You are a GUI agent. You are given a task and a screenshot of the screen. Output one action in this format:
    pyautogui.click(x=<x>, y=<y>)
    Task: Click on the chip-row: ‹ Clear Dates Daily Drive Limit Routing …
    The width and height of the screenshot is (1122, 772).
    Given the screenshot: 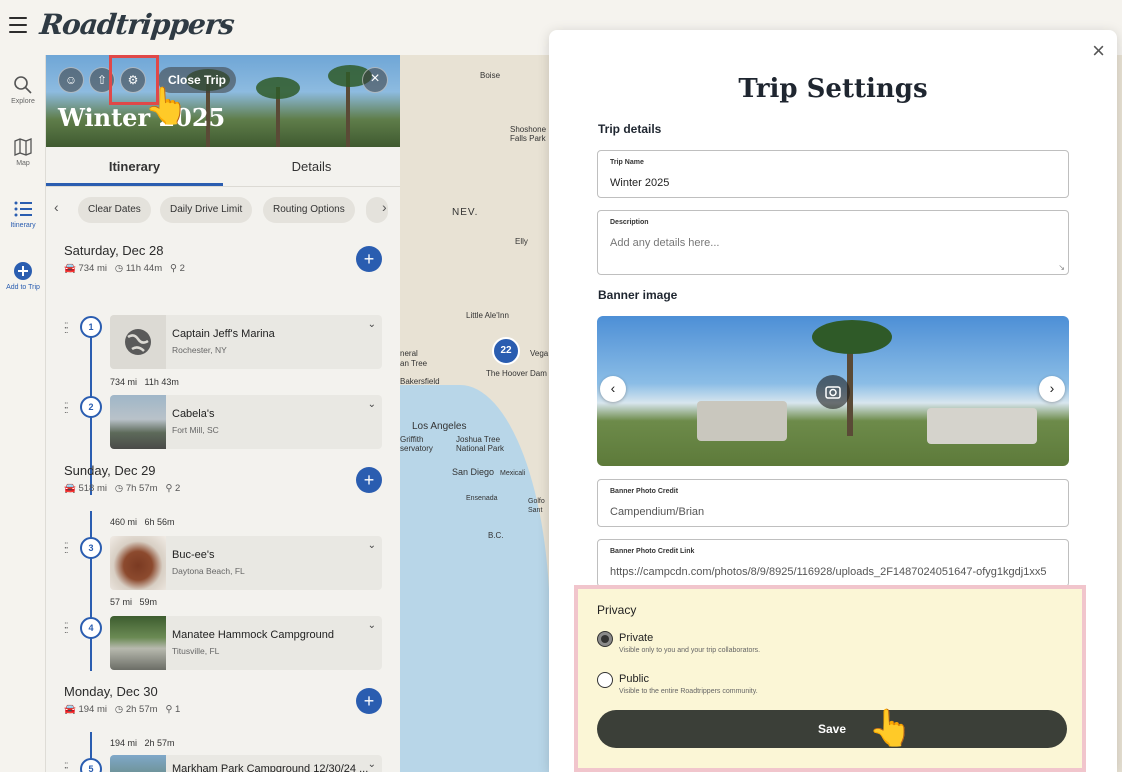 What is the action you would take?
    pyautogui.click(x=223, y=209)
    